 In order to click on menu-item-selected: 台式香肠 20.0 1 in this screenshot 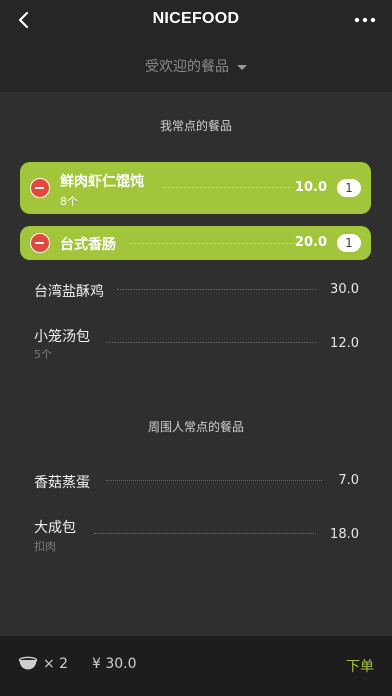, I will do `click(195, 243)`.